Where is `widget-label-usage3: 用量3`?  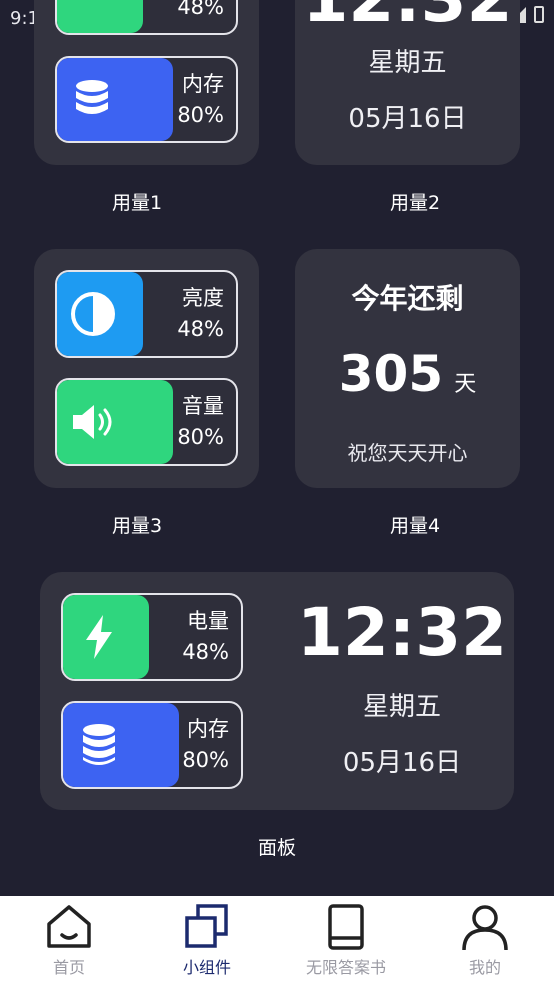 widget-label-usage3: 用量3 is located at coordinates (137, 526).